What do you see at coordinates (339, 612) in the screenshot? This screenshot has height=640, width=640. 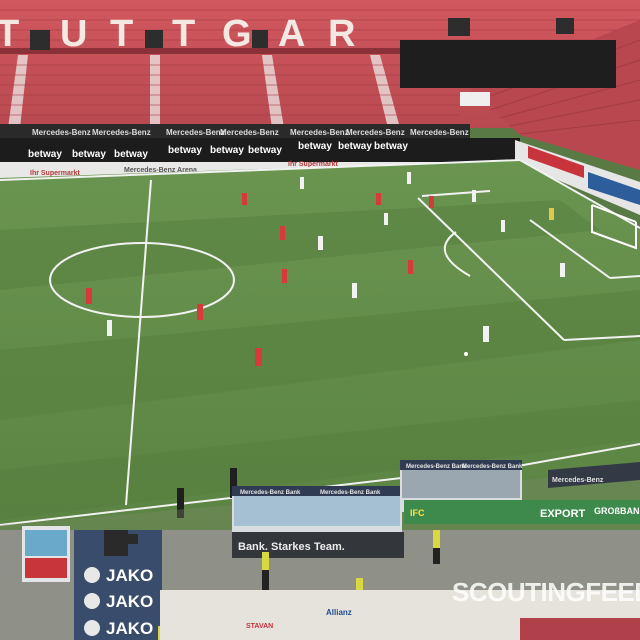 I see `ad-allianz-text: Allianz` at bounding box center [339, 612].